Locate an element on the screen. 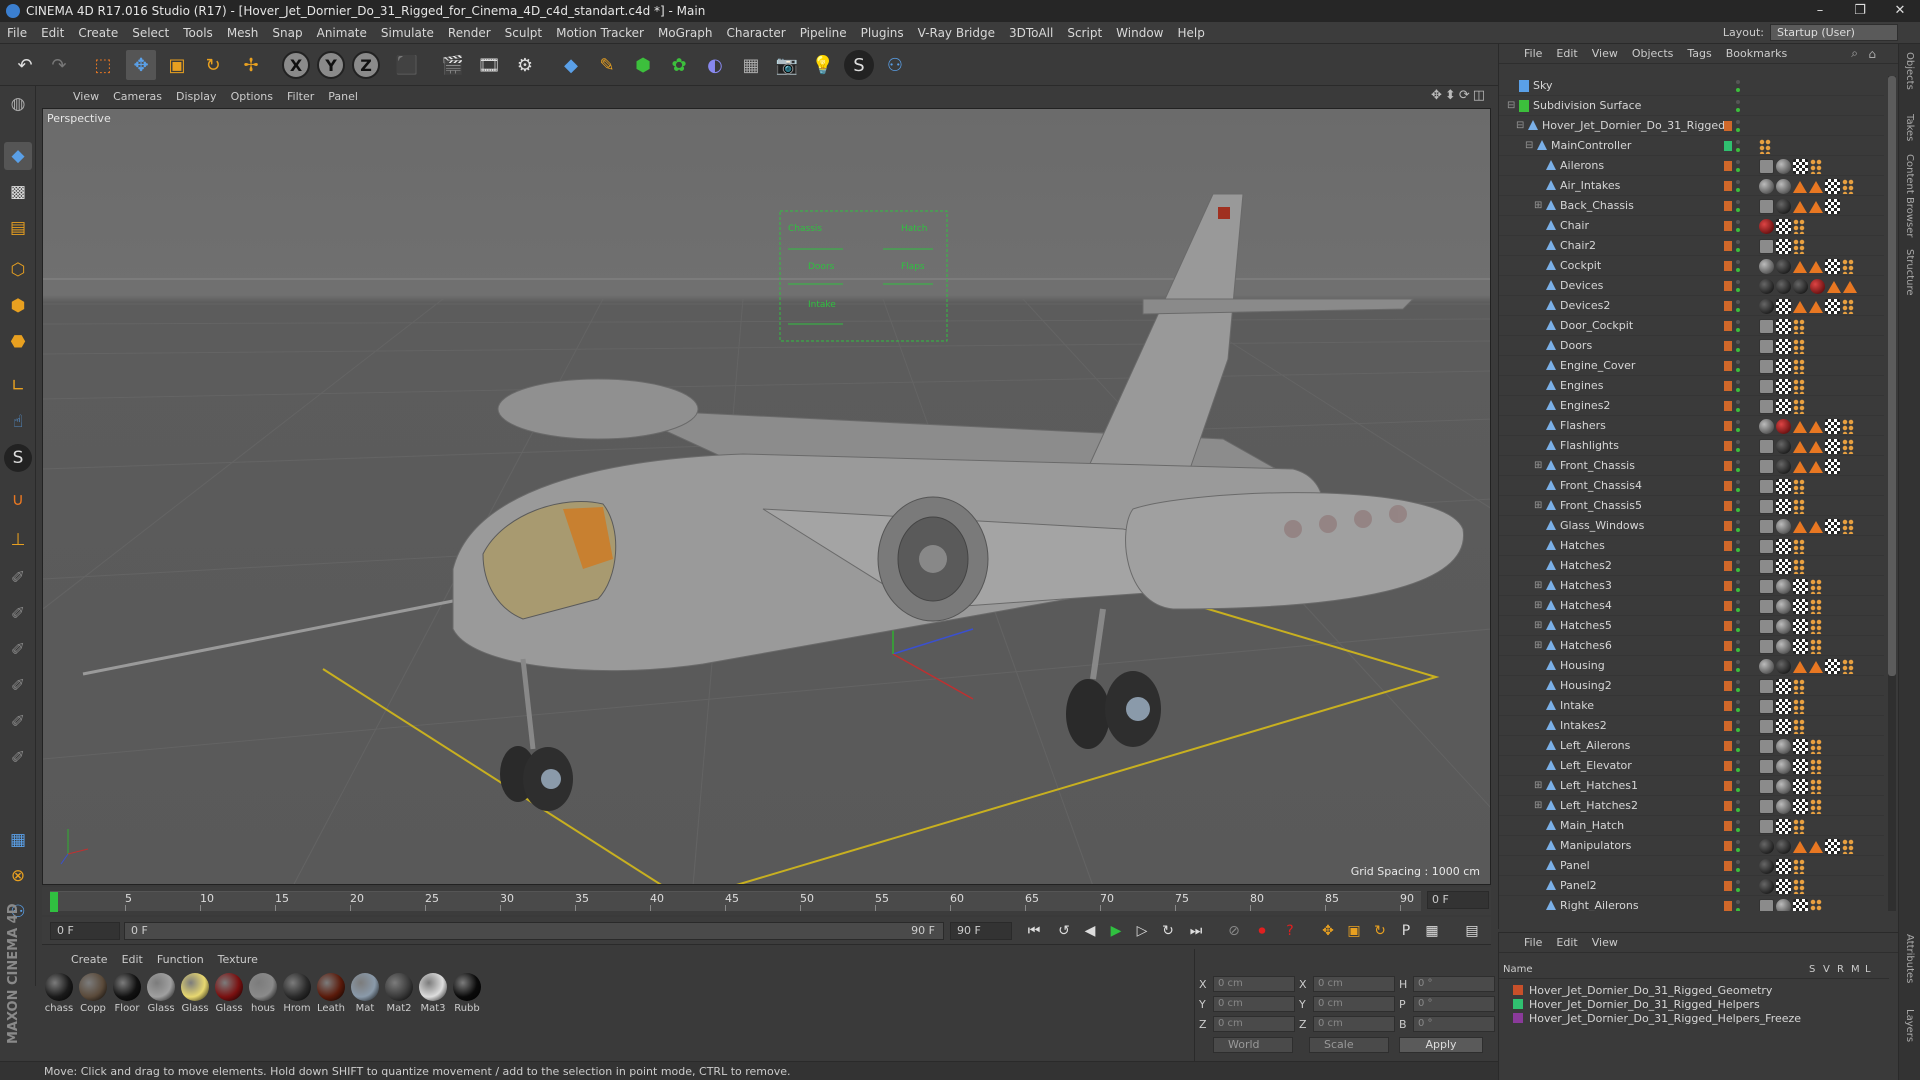  object-row: Intakes2 is located at coordinates (1691, 726).